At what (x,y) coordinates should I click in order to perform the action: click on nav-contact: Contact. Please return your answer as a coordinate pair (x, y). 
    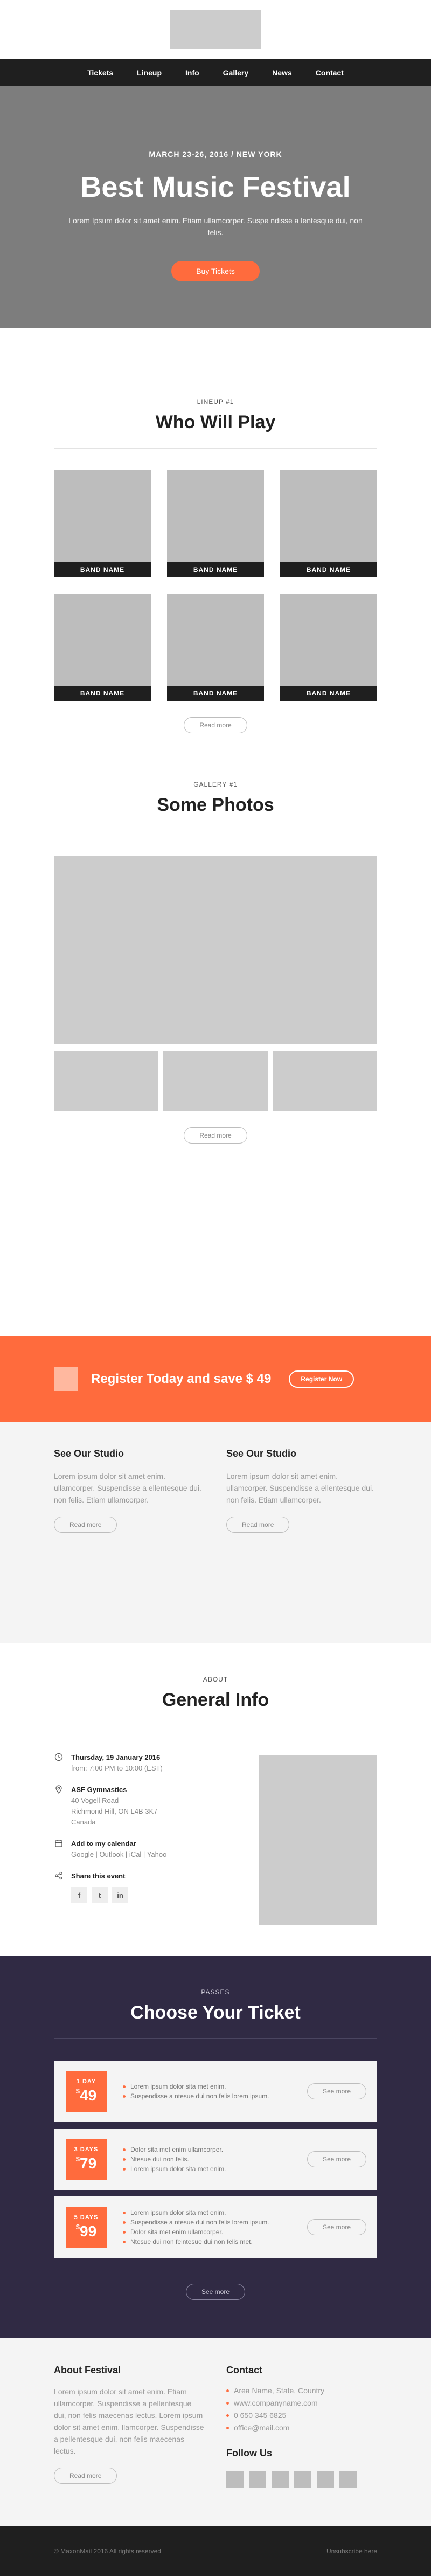
    Looking at the image, I should click on (330, 72).